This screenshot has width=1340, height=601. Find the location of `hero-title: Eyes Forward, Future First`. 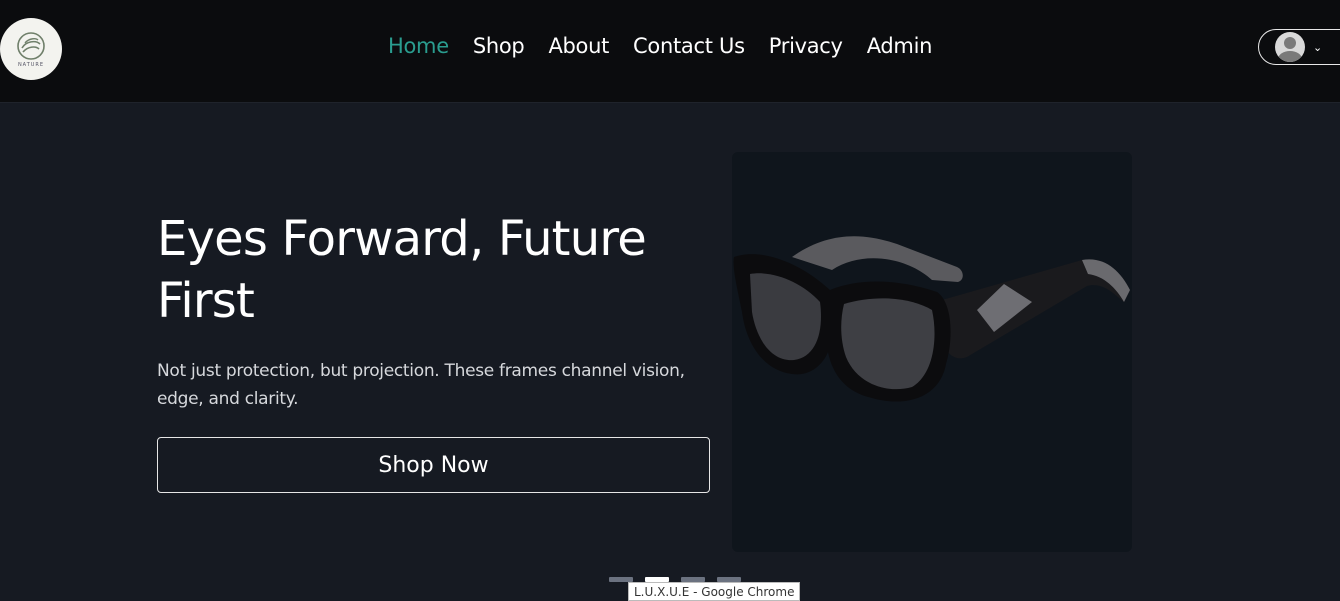

hero-title: Eyes Forward, Future First is located at coordinates (402, 270).